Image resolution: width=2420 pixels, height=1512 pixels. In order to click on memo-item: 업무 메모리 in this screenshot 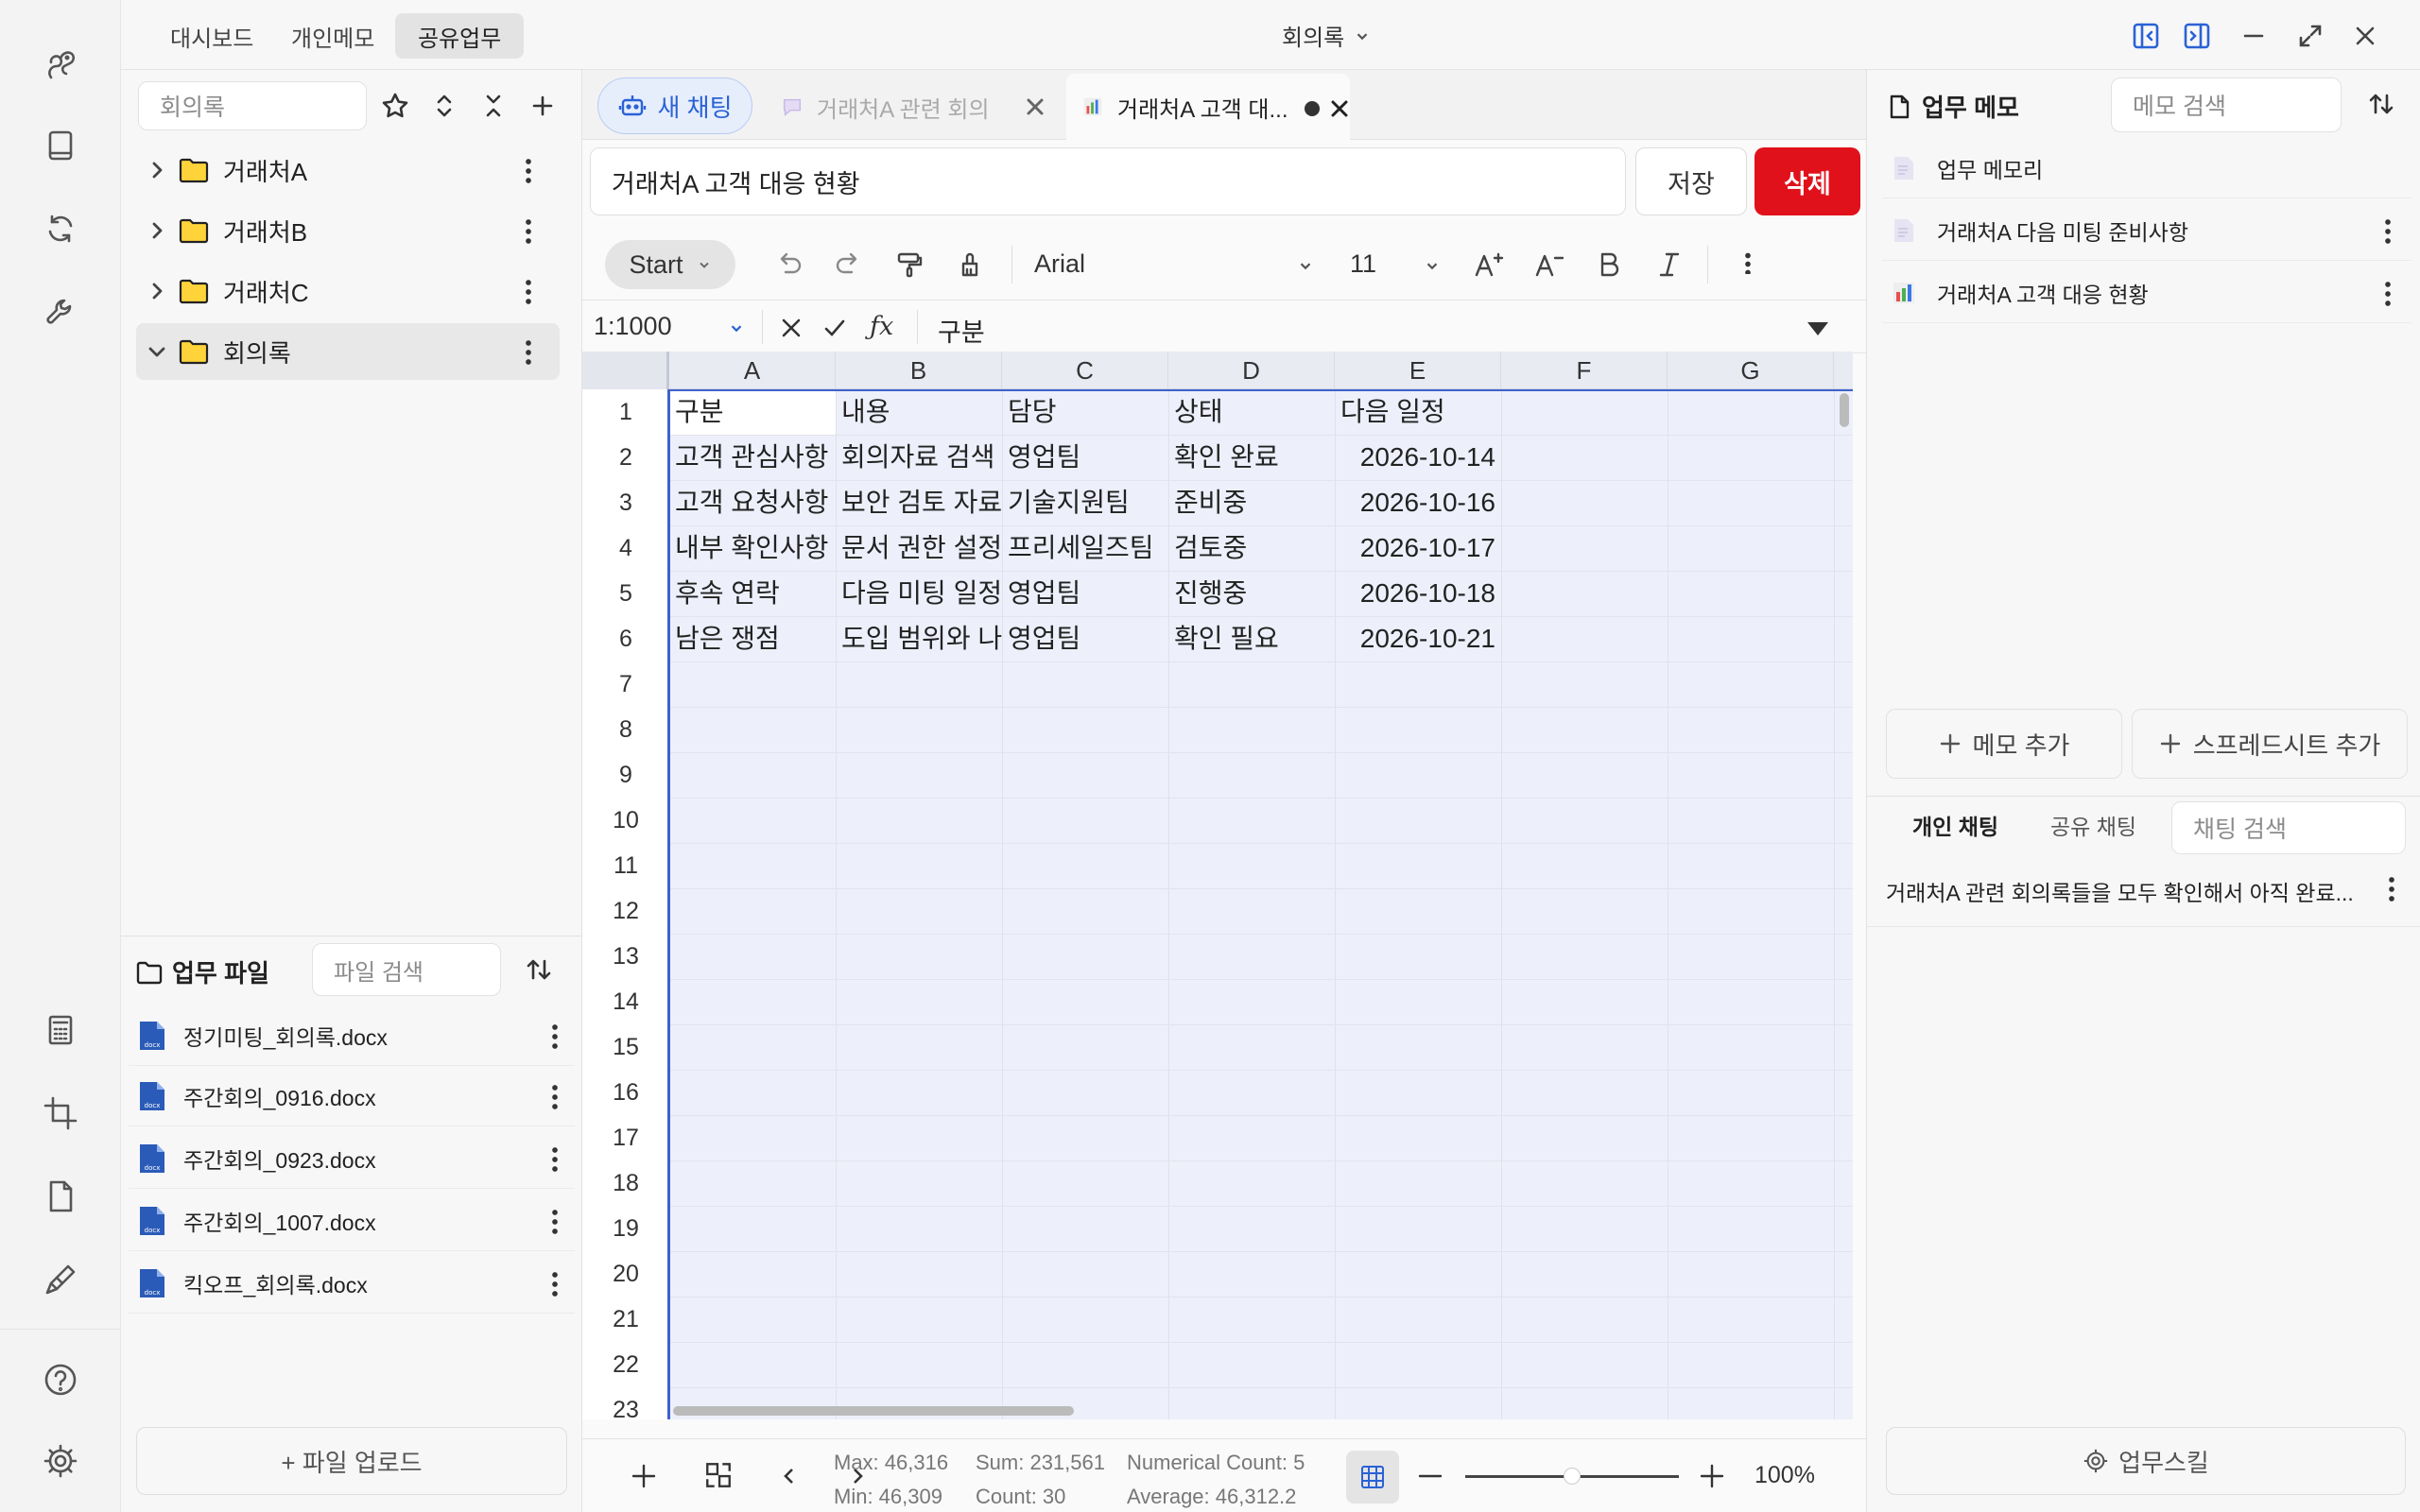, I will do `click(2146, 168)`.